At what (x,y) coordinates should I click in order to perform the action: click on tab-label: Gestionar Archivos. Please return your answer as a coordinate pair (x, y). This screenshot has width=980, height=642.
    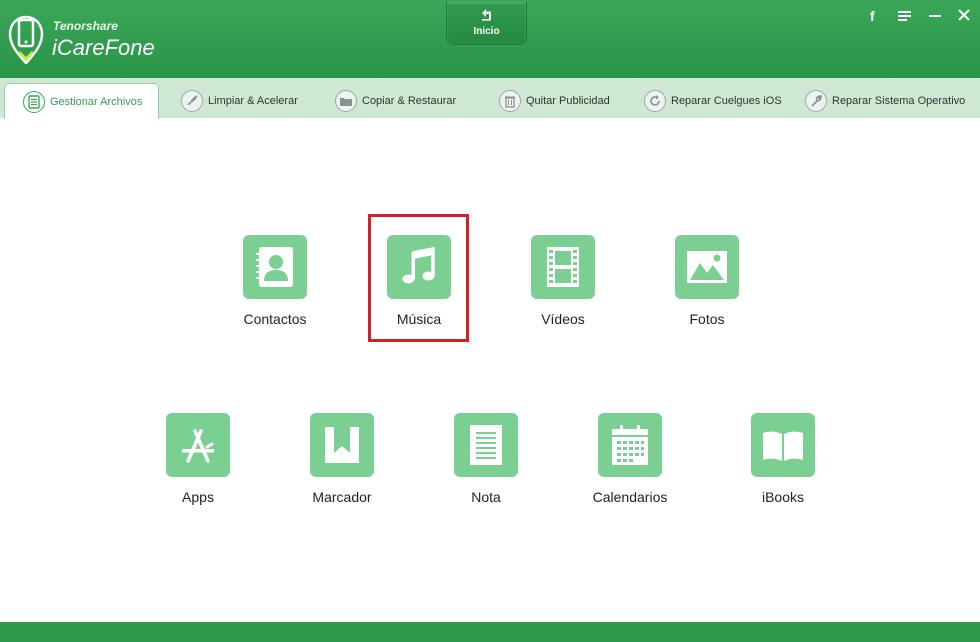
    Looking at the image, I should click on (96, 101).